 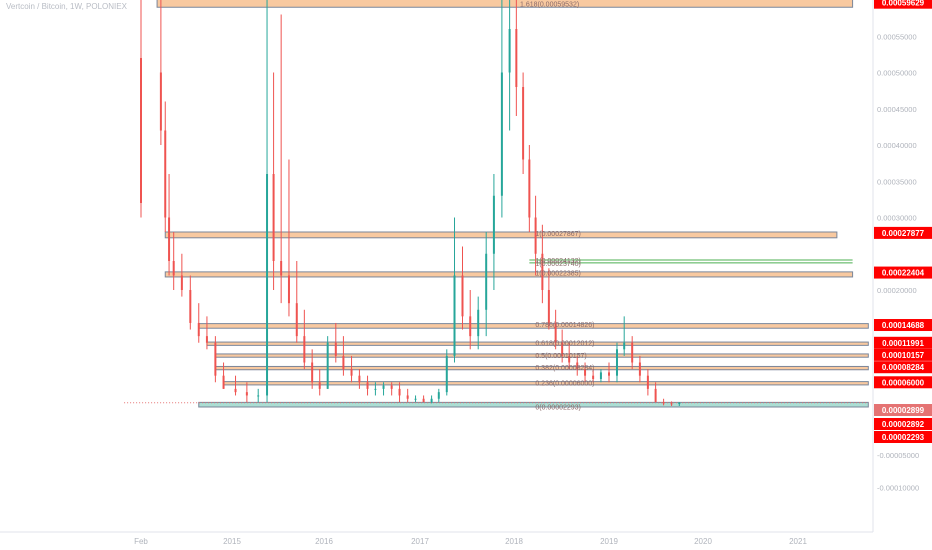 I want to click on price-tag-4: 0.00011991, so click(x=903, y=342).